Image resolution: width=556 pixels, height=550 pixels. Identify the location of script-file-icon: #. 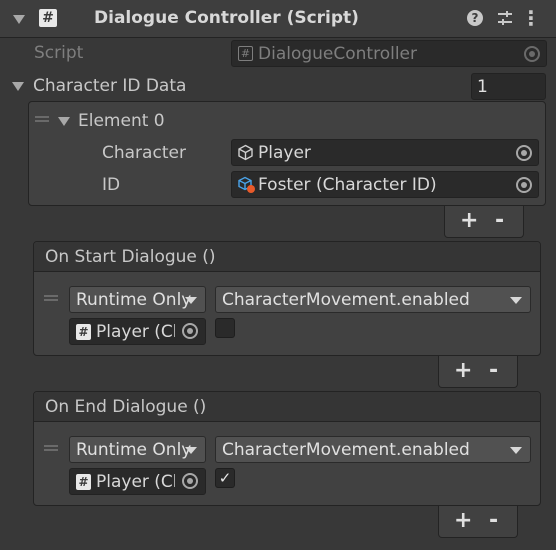
(245, 53).